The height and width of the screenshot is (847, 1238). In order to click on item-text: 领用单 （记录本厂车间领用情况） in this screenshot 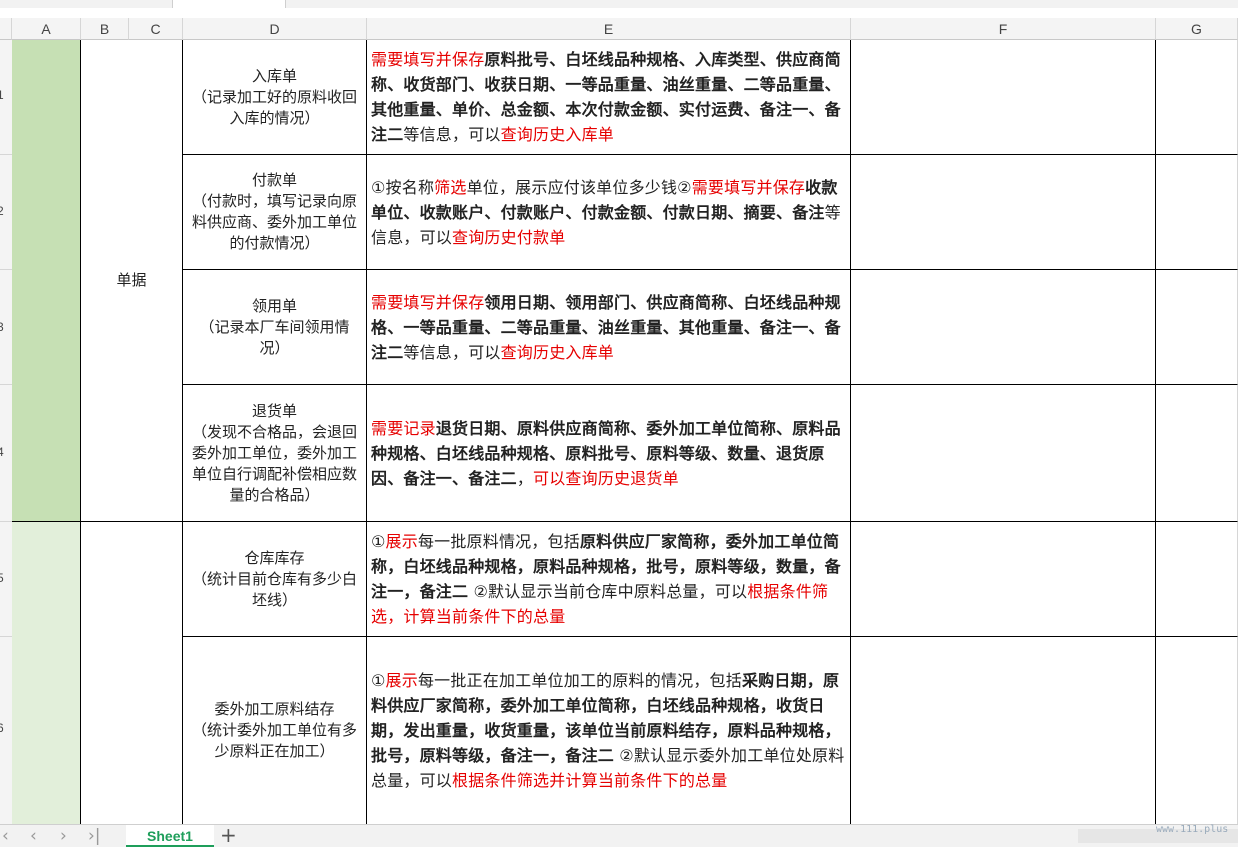, I will do `click(274, 327)`.